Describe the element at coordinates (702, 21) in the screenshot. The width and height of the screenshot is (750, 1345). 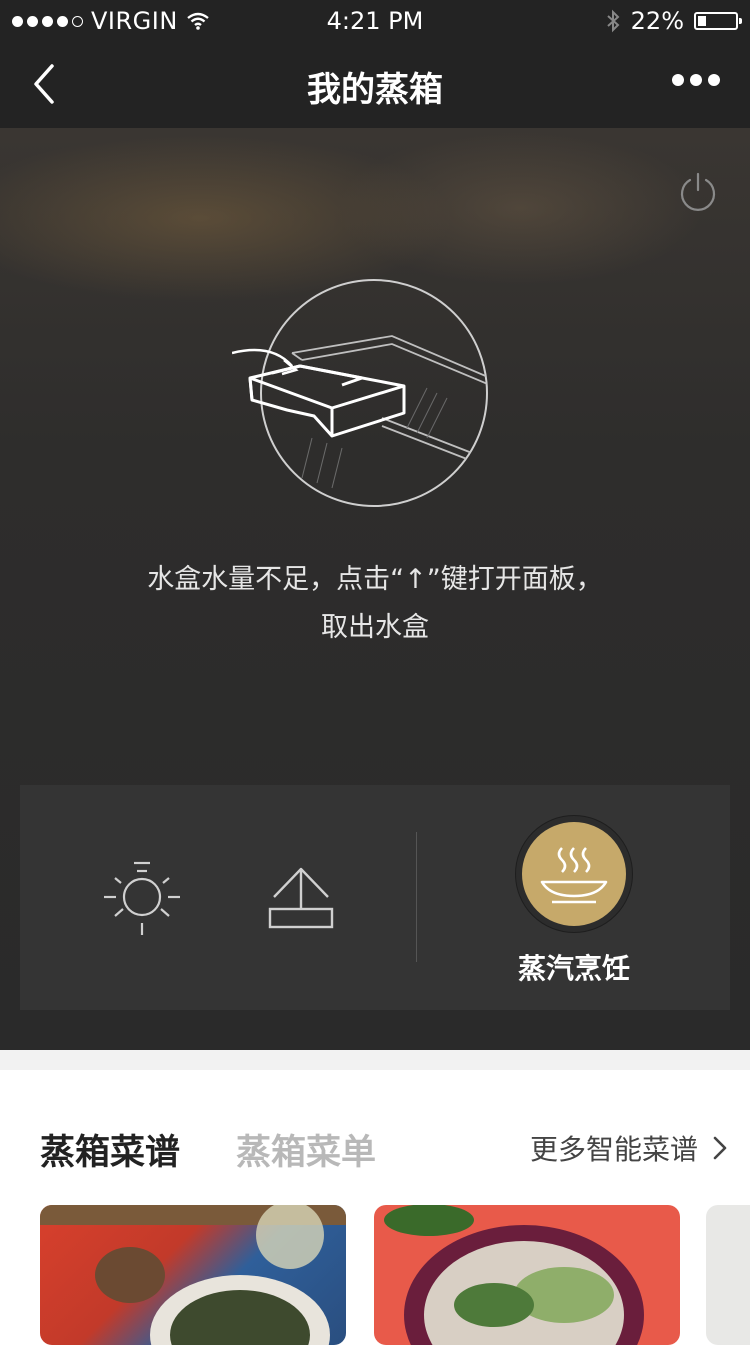
I see `battery-fill` at that location.